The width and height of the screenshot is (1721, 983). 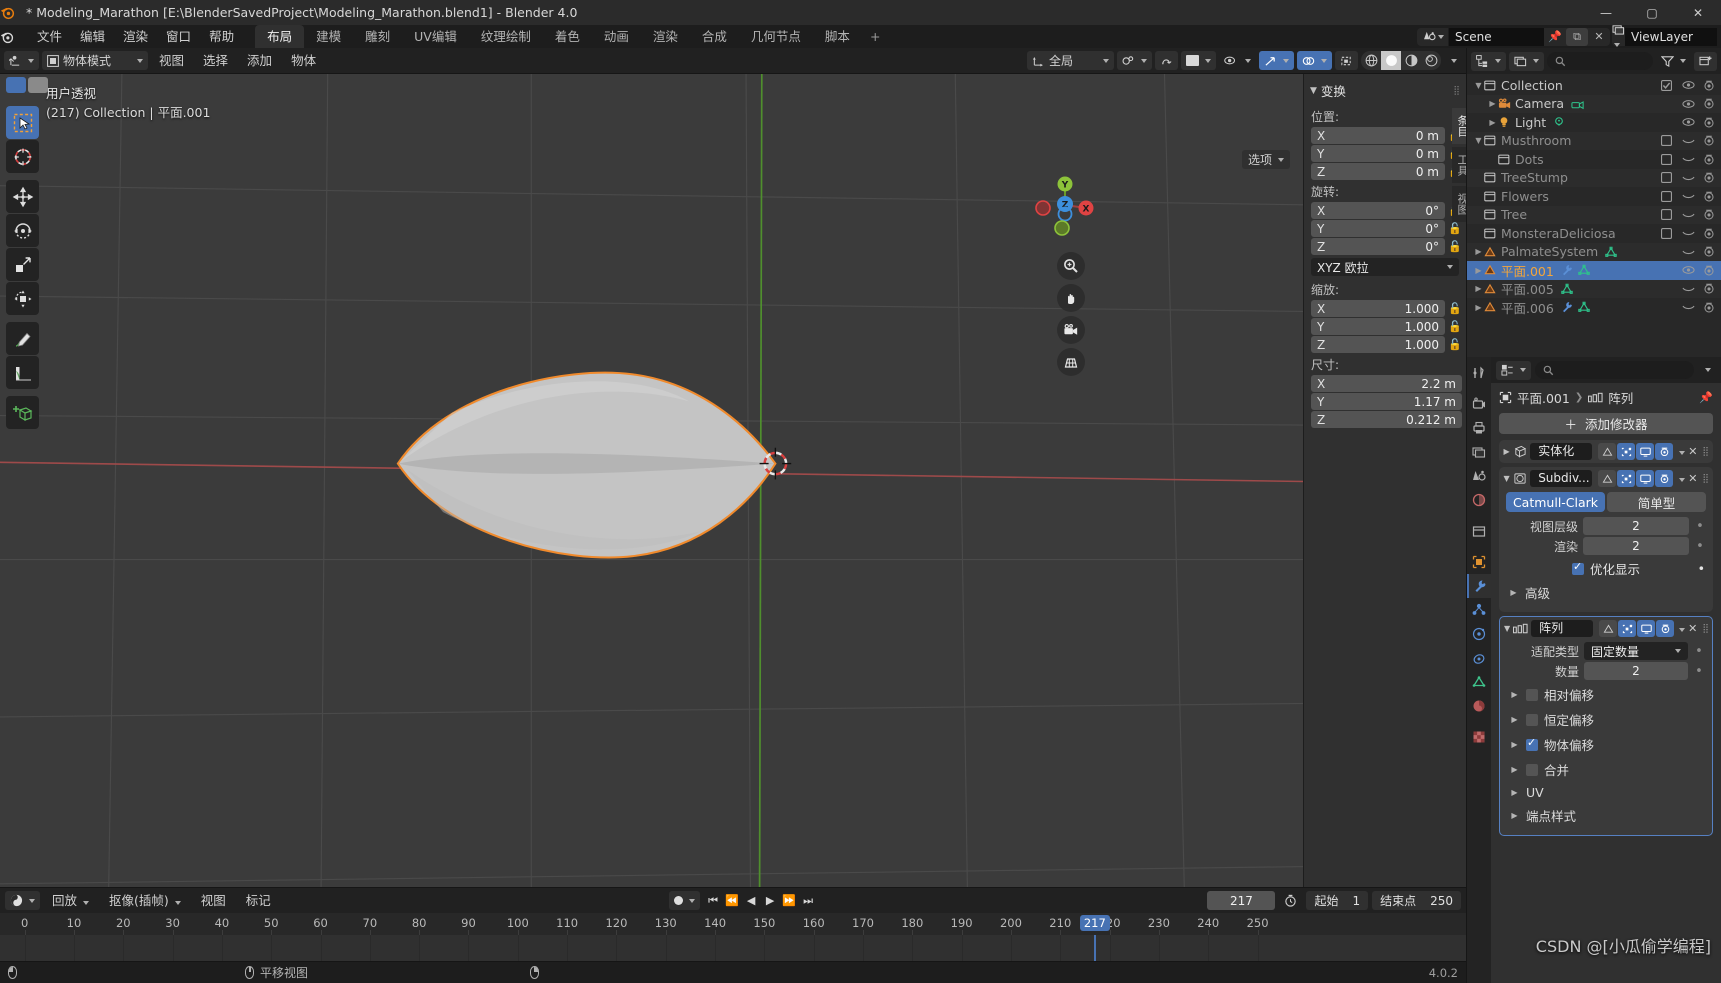 What do you see at coordinates (1562, 628) in the screenshot?
I see `modifier-array-name: 阵列` at bounding box center [1562, 628].